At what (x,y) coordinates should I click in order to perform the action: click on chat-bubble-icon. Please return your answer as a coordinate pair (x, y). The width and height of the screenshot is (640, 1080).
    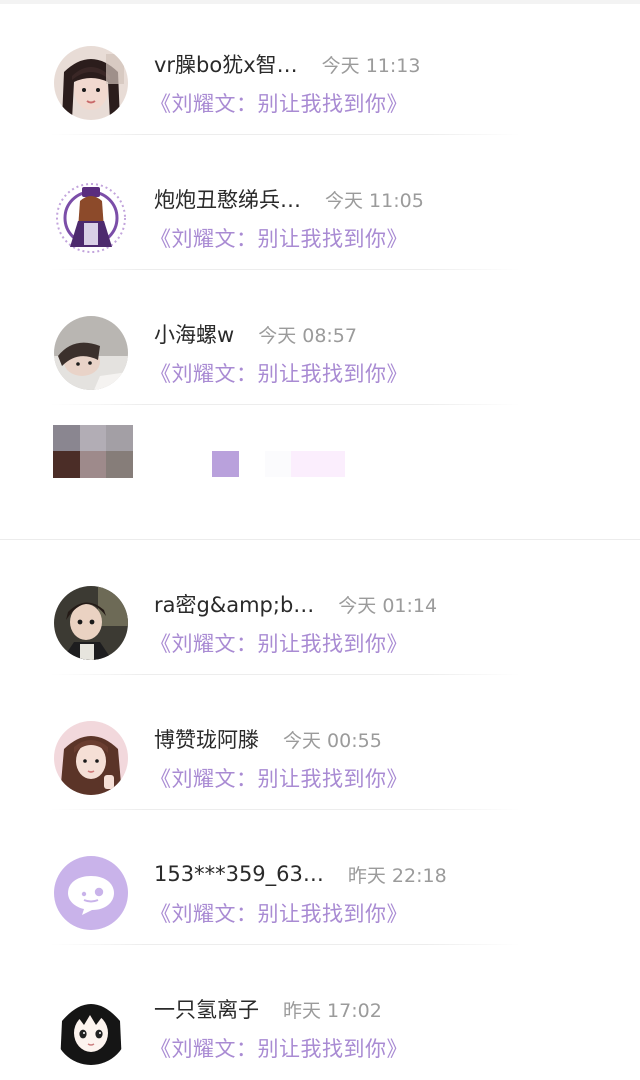
    Looking at the image, I should click on (91, 893).